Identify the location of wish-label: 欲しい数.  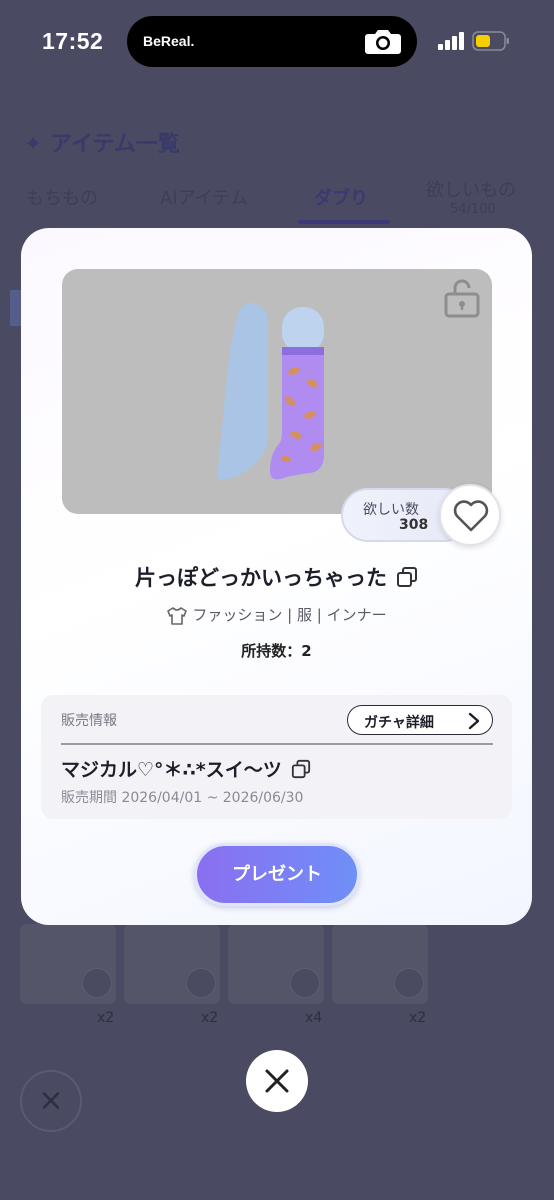
(391, 510).